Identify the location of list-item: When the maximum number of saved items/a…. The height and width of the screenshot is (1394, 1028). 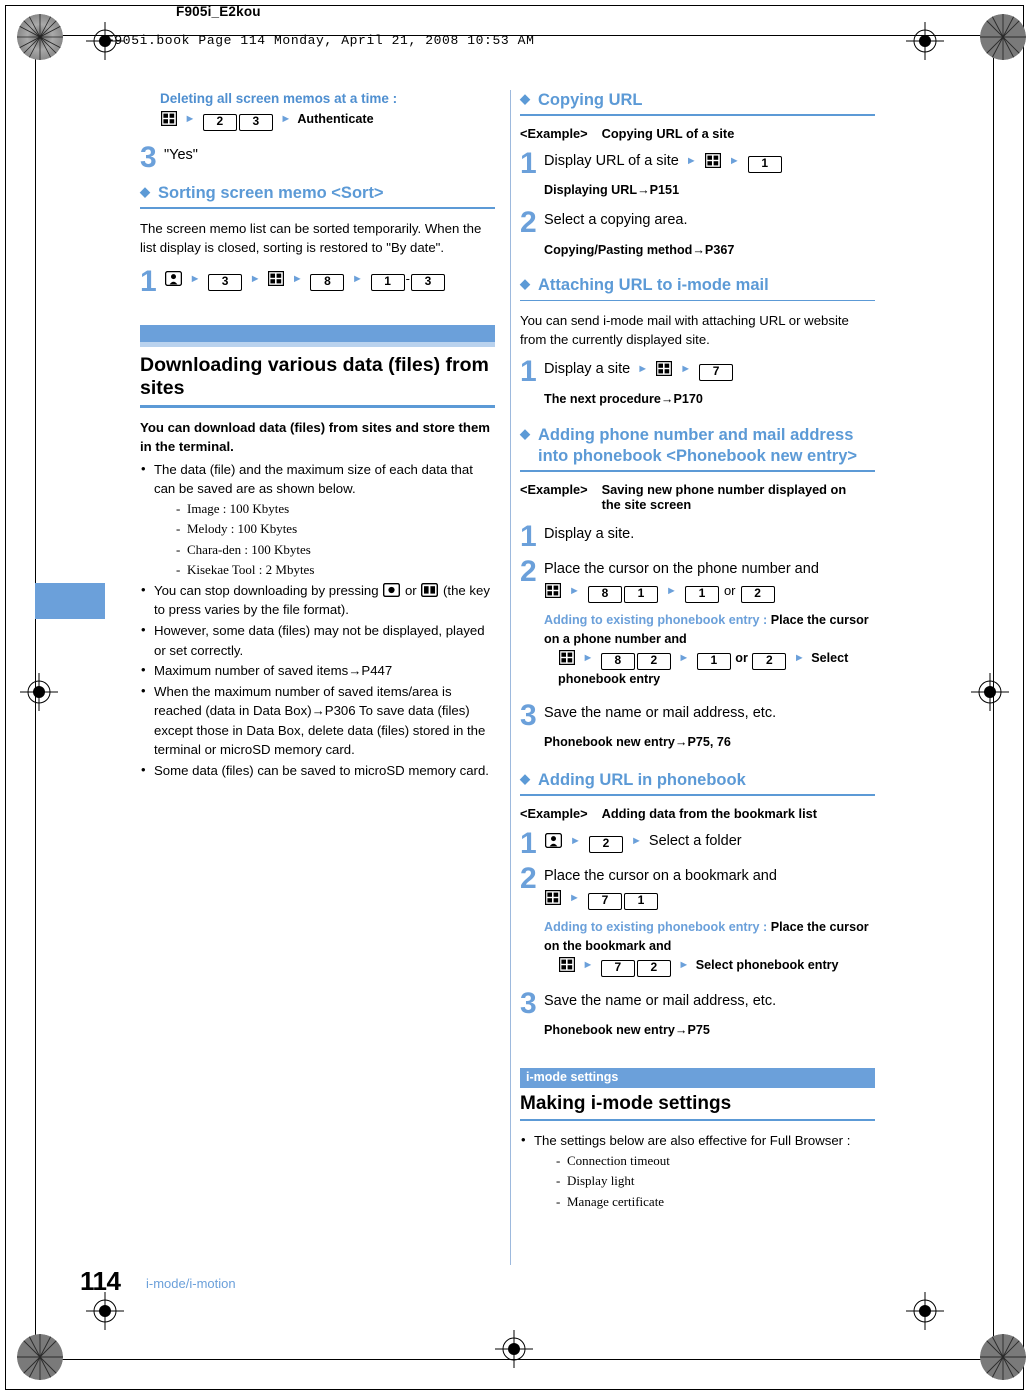
(317, 720).